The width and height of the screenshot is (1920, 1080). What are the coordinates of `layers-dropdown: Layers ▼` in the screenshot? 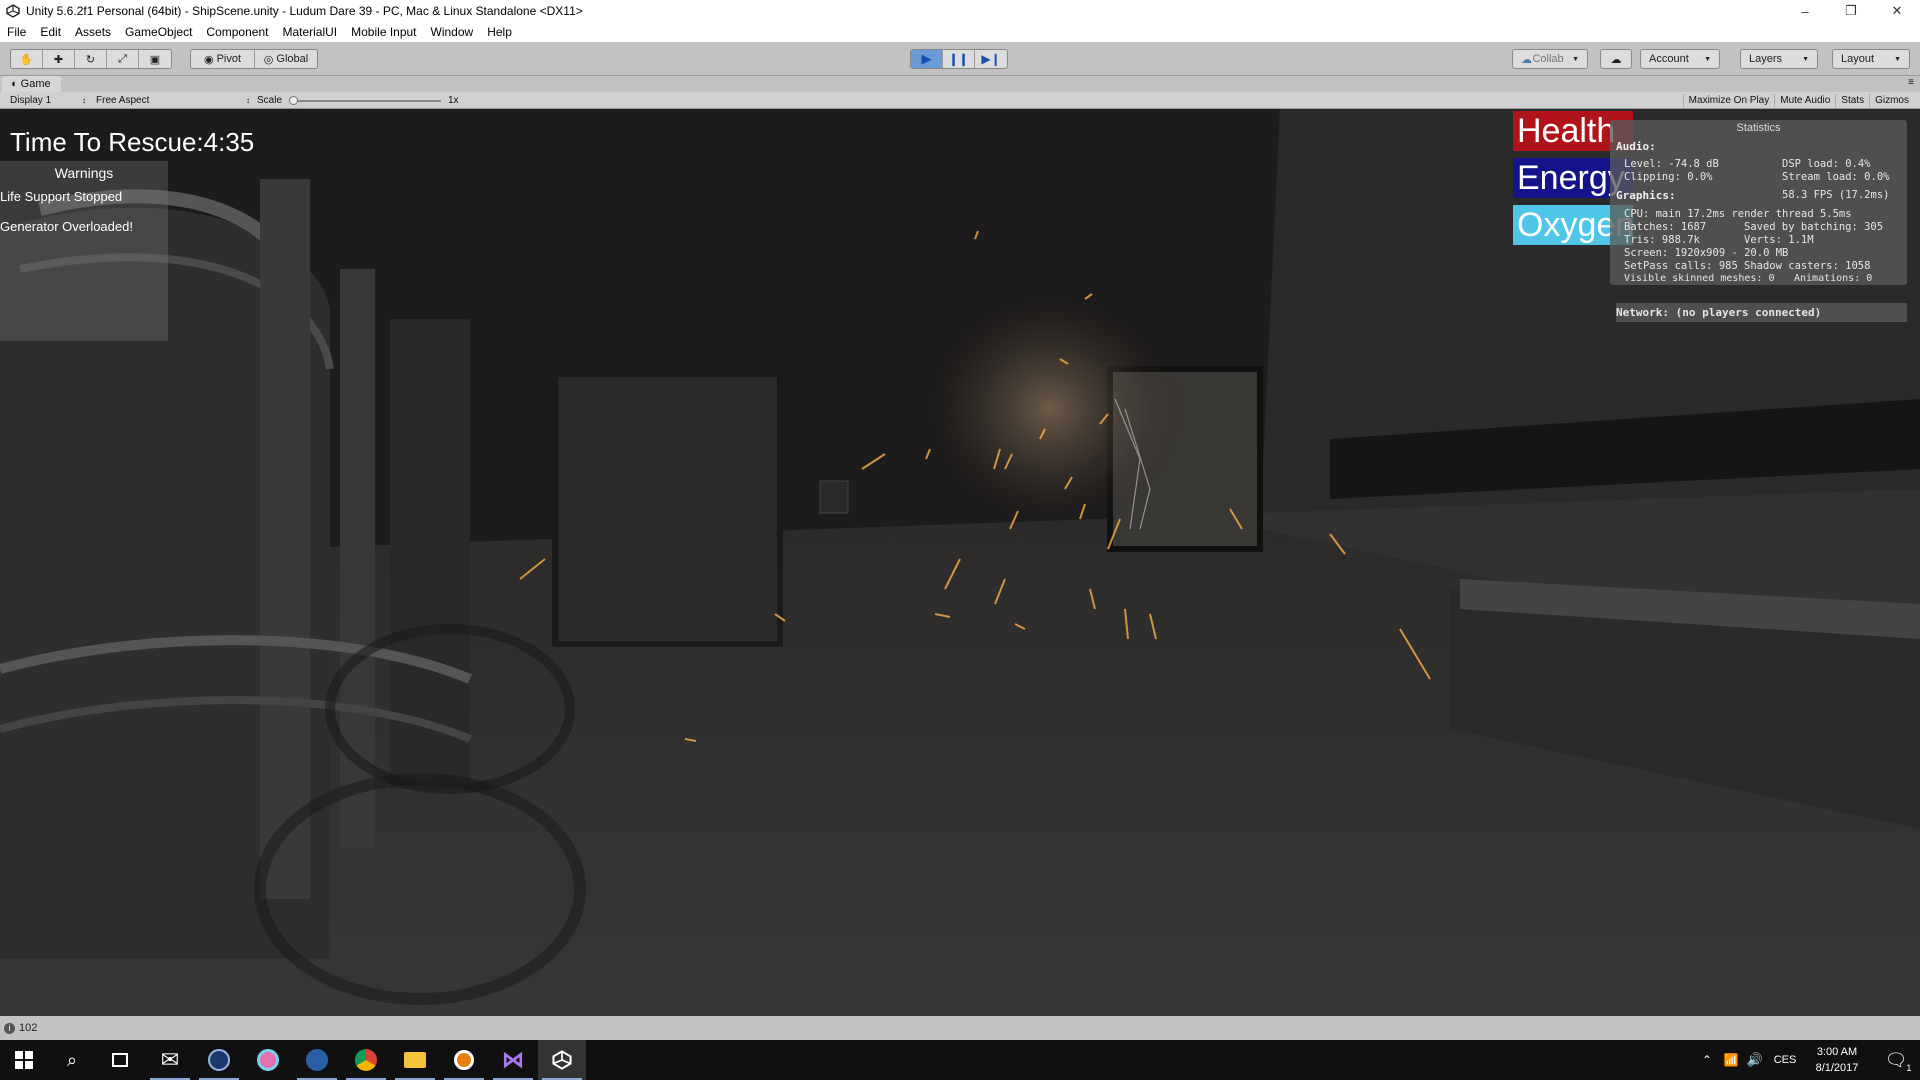 It's located at (1779, 59).